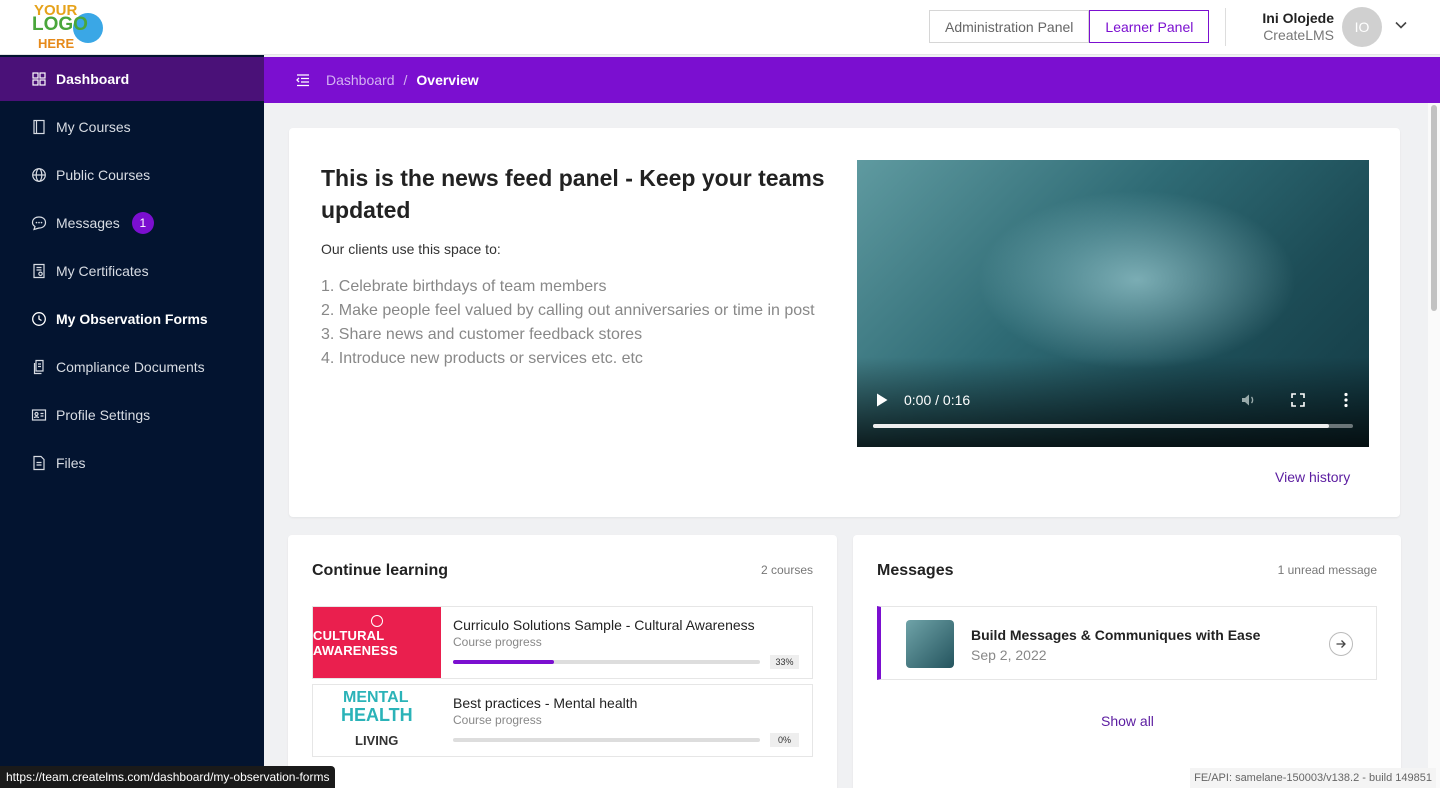 The width and height of the screenshot is (1440, 788). What do you see at coordinates (93, 127) in the screenshot?
I see `sidebar-item-label: My Courses` at bounding box center [93, 127].